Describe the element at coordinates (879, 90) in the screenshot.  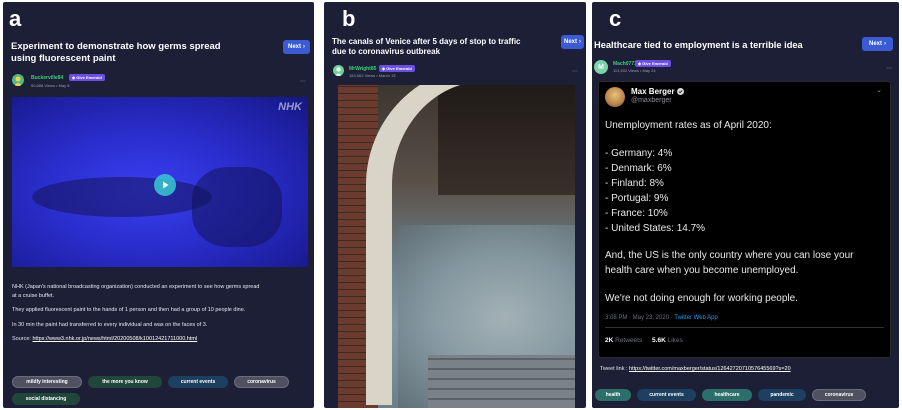
I see `chevron-down-icon: ⌄` at that location.